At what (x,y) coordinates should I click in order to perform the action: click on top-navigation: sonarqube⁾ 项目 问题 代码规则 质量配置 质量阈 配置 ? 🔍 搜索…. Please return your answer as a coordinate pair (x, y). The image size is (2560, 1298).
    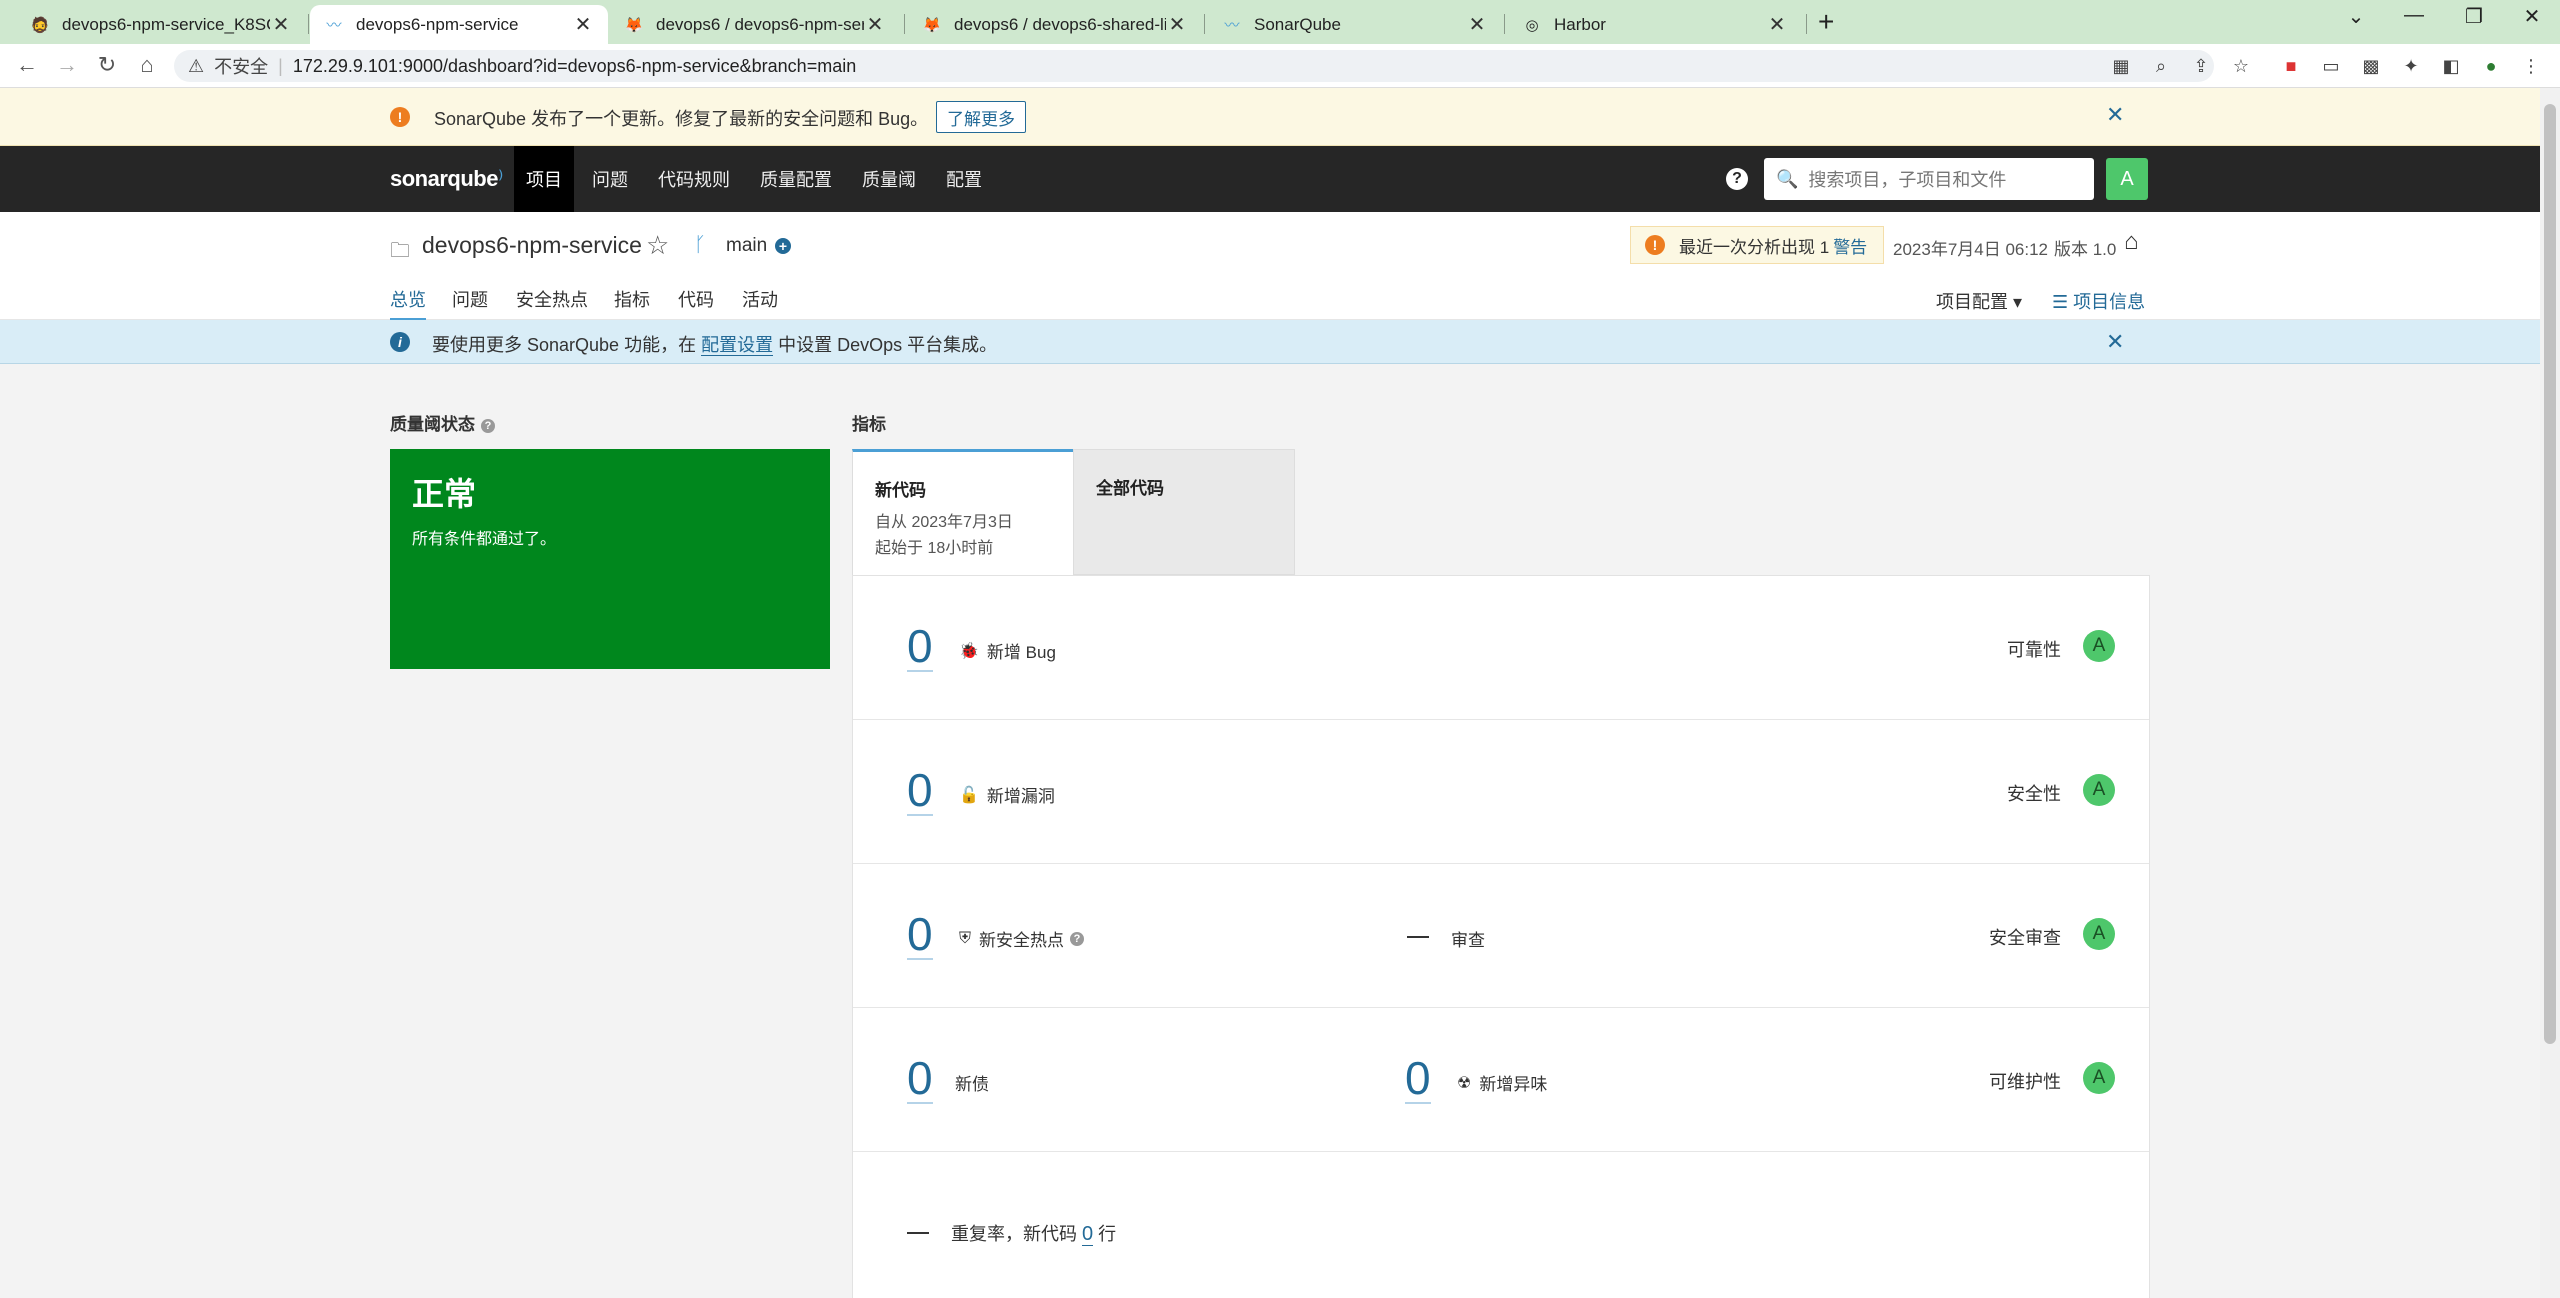
    Looking at the image, I should click on (1270, 179).